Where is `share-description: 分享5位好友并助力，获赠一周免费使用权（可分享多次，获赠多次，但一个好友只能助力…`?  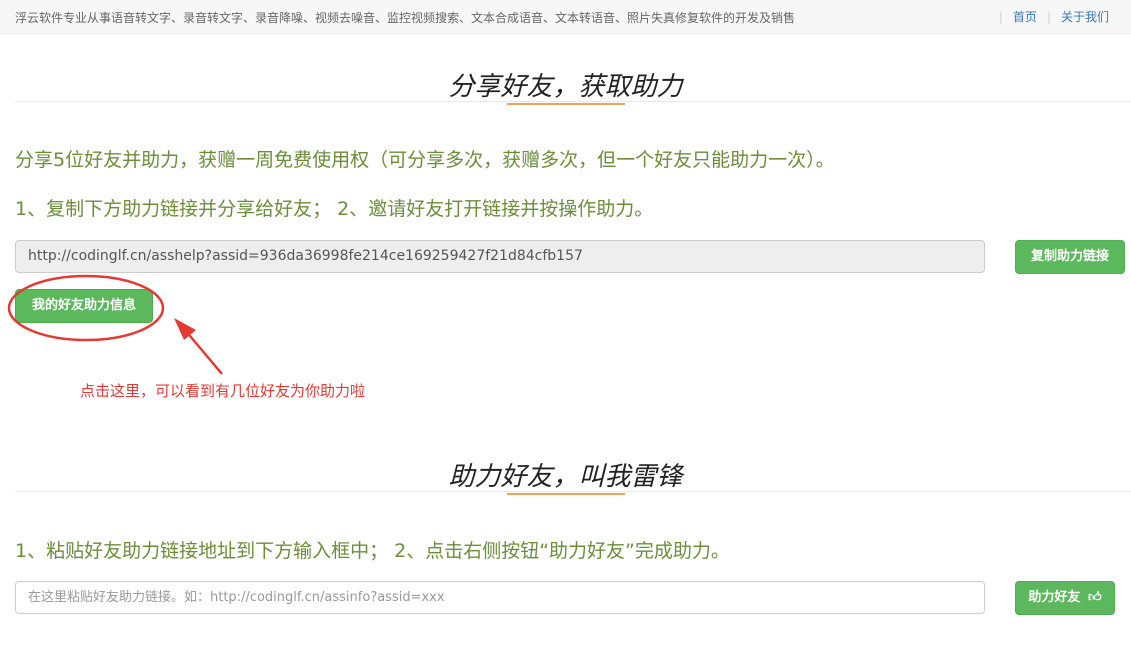 share-description: 分享5位好友并助力，获赠一周免费使用权（可分享多次，获赠多次，但一个好友只能助力… is located at coordinates (425, 160).